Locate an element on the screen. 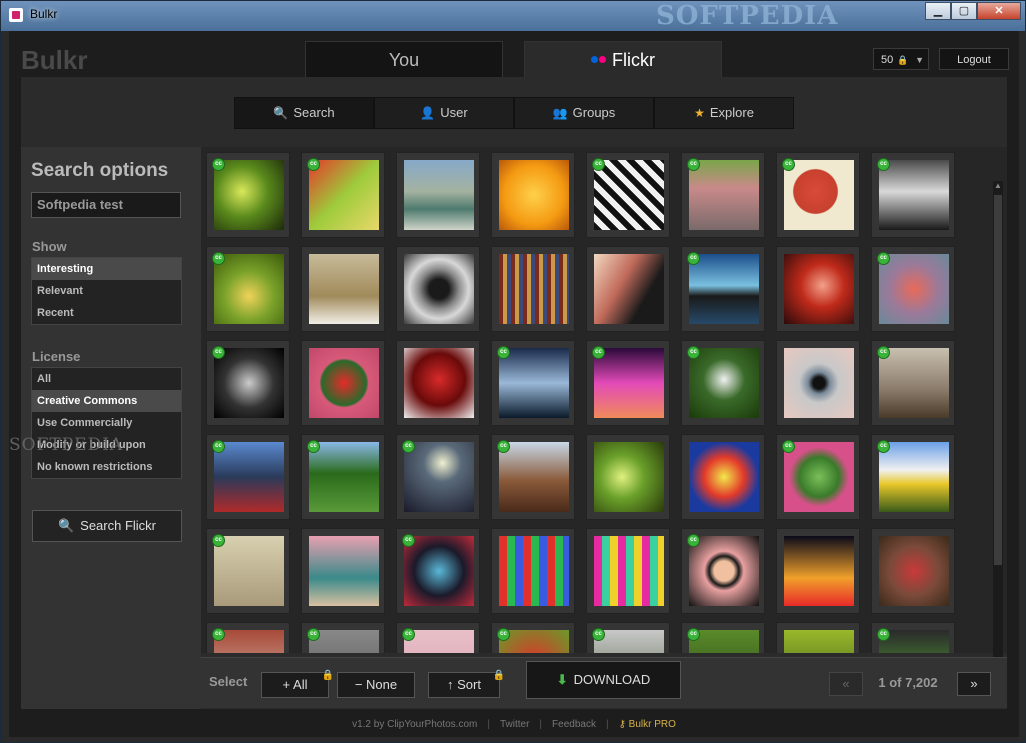 The width and height of the screenshot is (1026, 743). groups-icon: 👥 is located at coordinates (560, 113).